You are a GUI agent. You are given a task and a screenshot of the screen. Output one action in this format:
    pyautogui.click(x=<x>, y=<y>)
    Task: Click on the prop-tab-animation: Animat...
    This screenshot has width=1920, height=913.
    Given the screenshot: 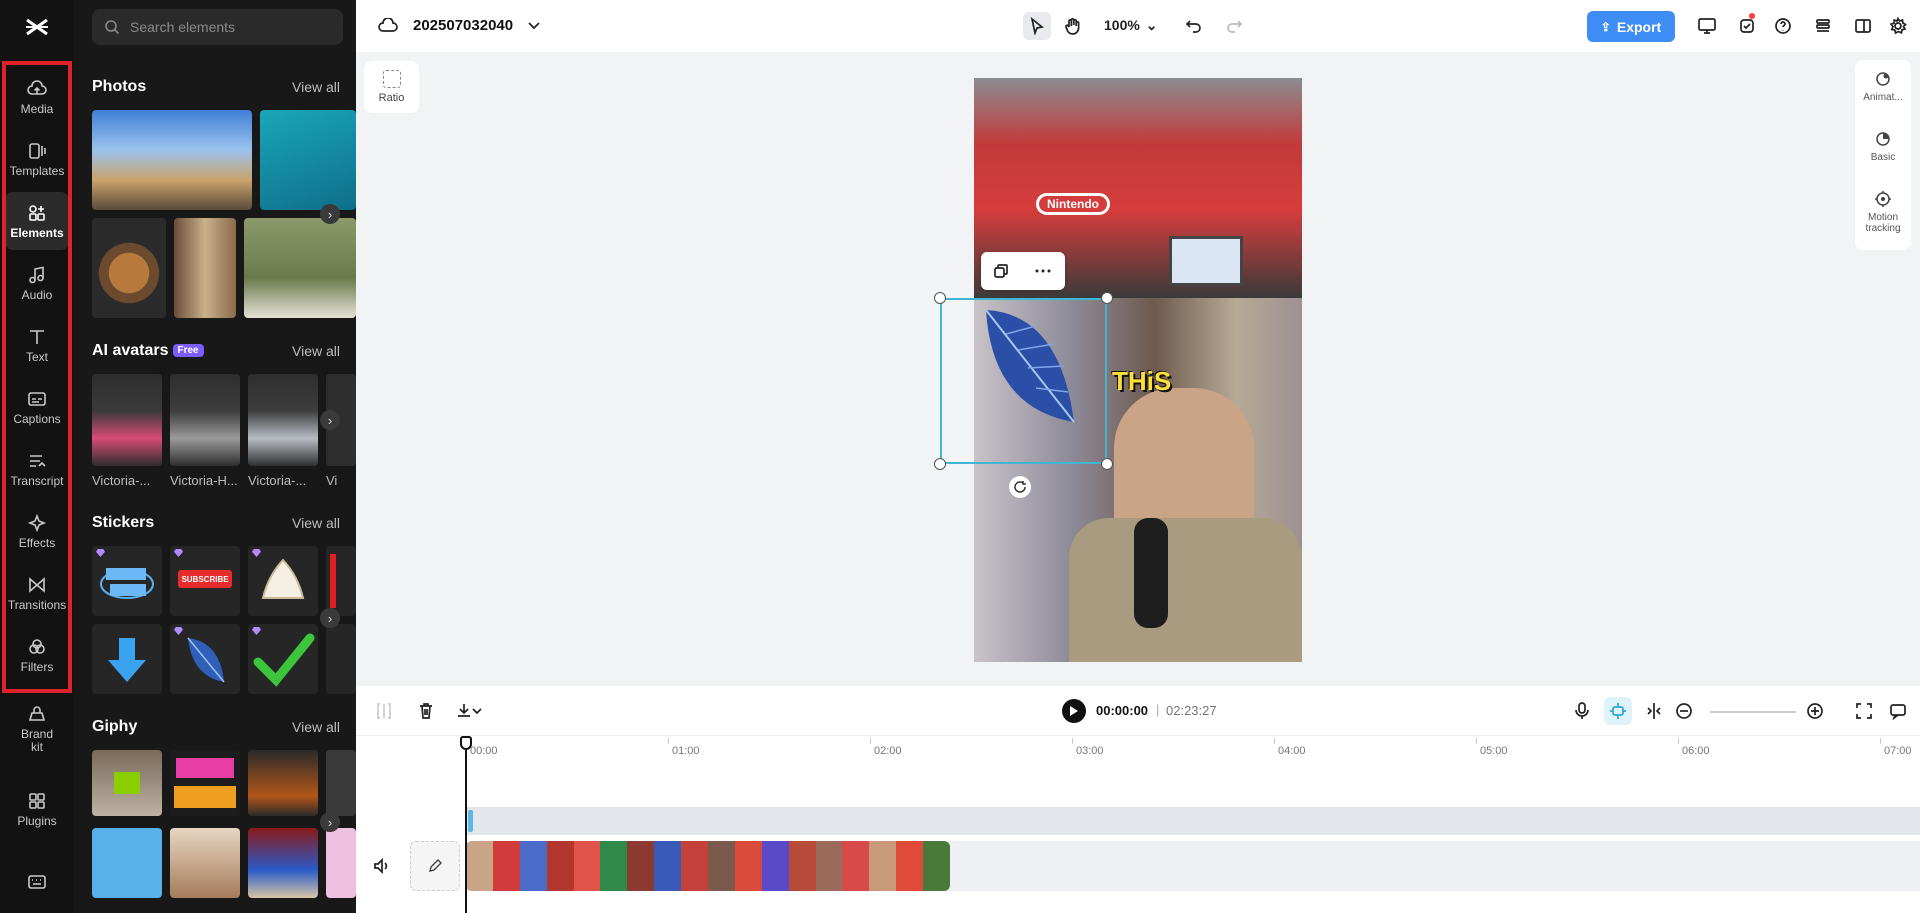 What is the action you would take?
    pyautogui.click(x=1883, y=86)
    